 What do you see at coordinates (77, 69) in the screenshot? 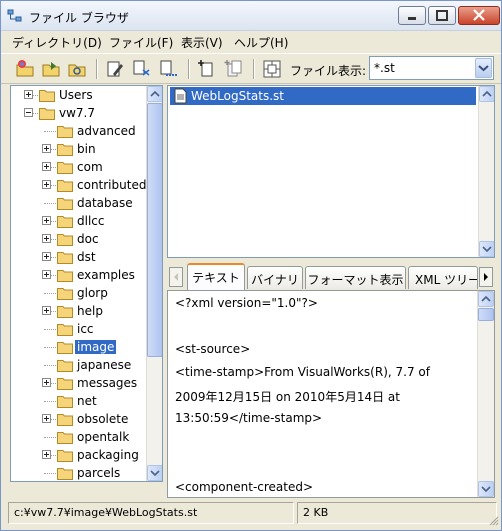
I see `refresh-icon` at bounding box center [77, 69].